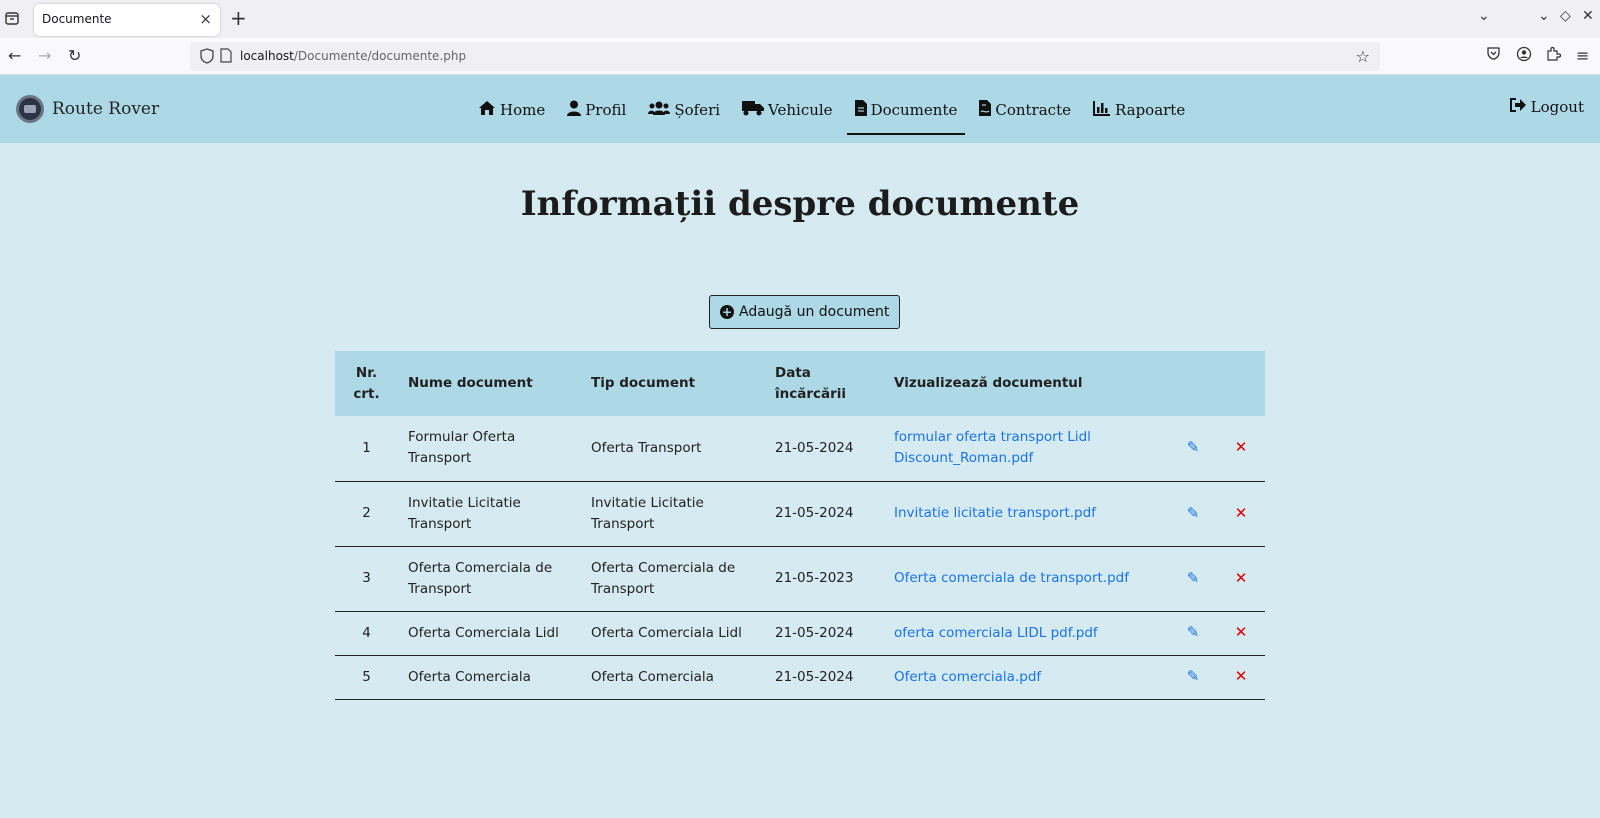 The image size is (1600, 818). Describe the element at coordinates (523, 110) in the screenshot. I see `menu-item-label: Home` at that location.